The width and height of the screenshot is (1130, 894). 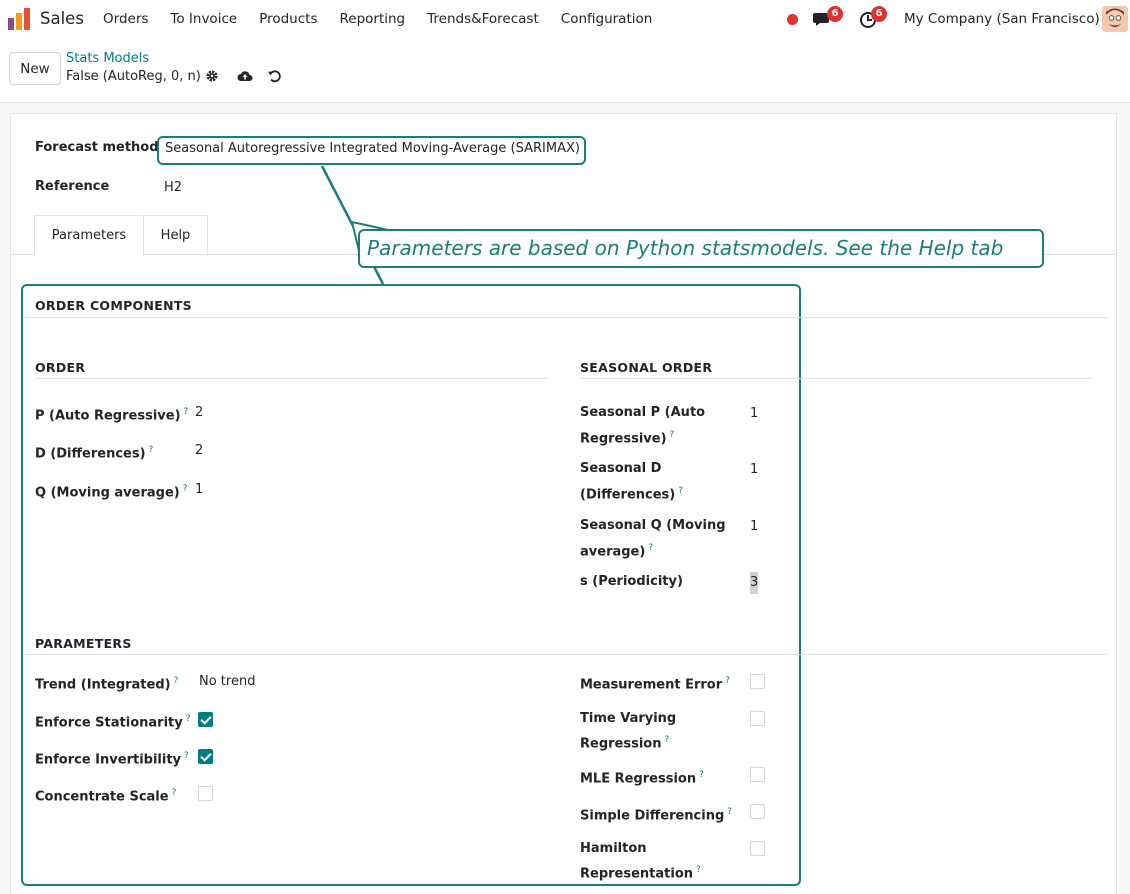 I want to click on simple-differencing-label: Simple Differencing?, so click(x=656, y=815).